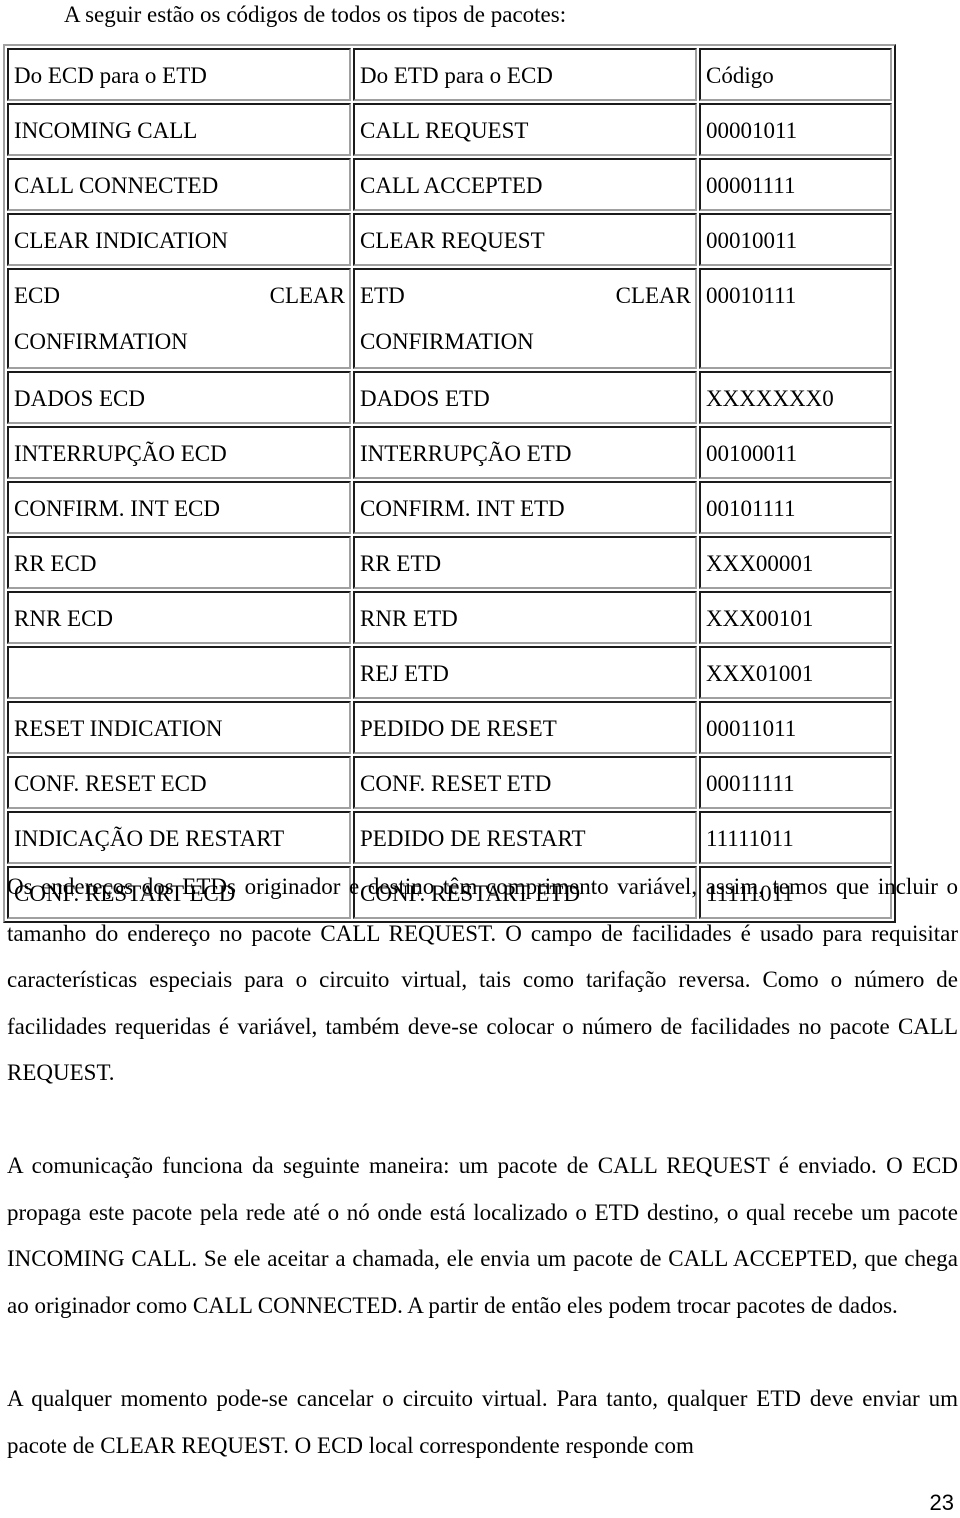 The image size is (960, 1518). I want to click on table-row: REJ ETD XXX01001, so click(449, 672).